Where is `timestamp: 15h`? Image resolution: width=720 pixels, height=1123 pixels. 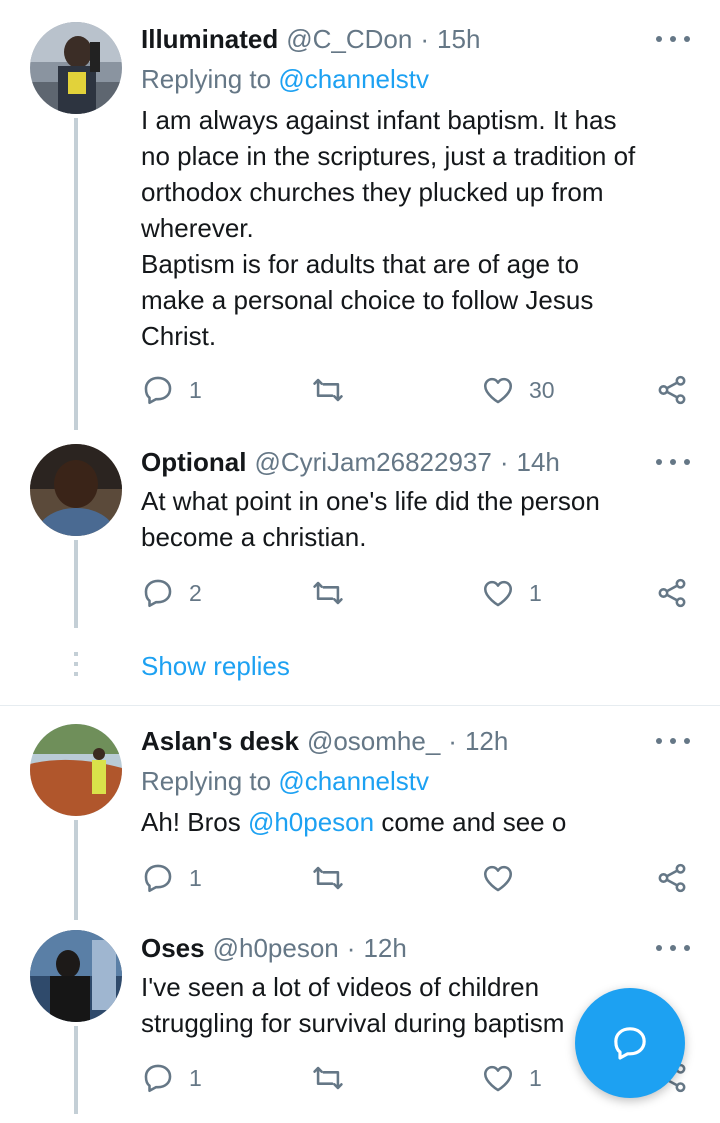 timestamp: 15h is located at coordinates (458, 39).